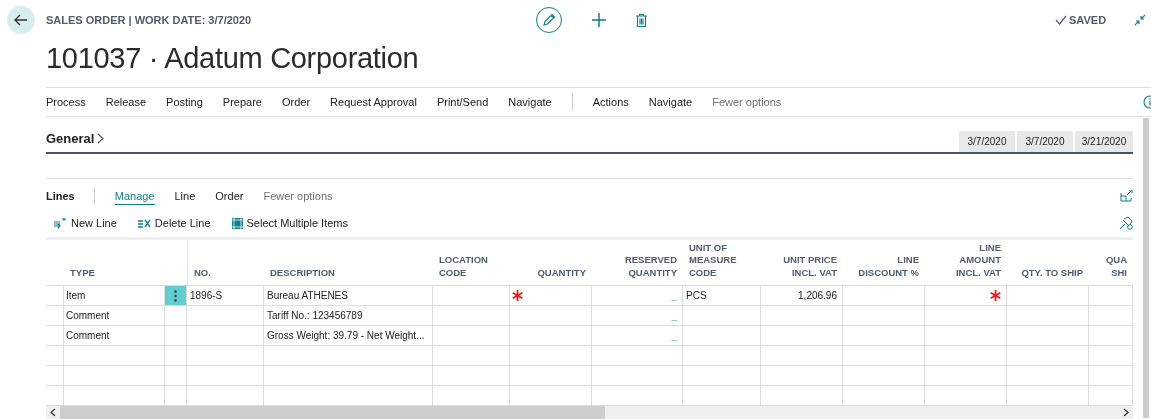 Image resolution: width=1151 pixels, height=419 pixels. Describe the element at coordinates (66, 102) in the screenshot. I see `action-menu-item: Process` at that location.